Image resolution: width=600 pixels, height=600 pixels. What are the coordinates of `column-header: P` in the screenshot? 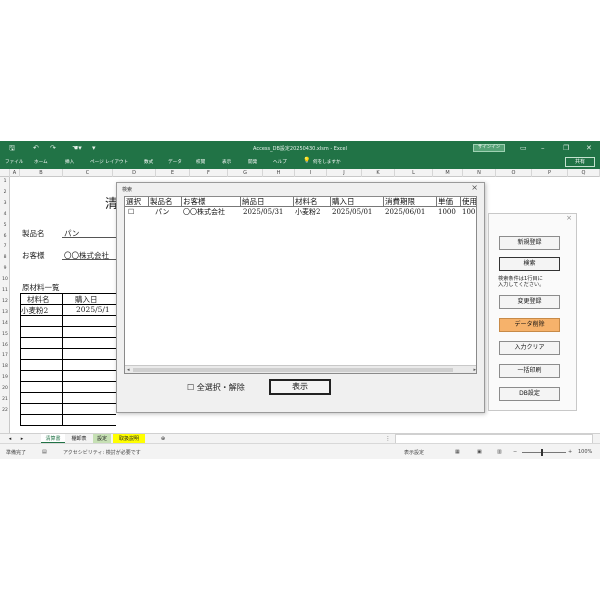 It's located at (550, 173).